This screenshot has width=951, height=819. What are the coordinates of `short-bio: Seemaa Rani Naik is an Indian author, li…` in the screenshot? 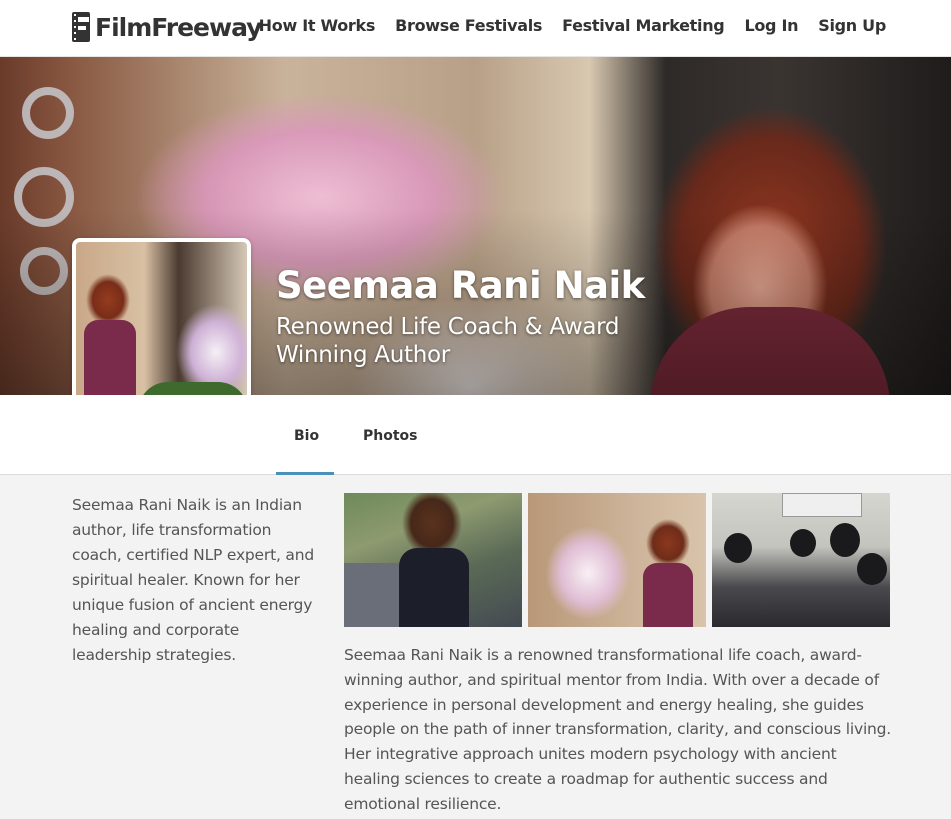 It's located at (193, 580).